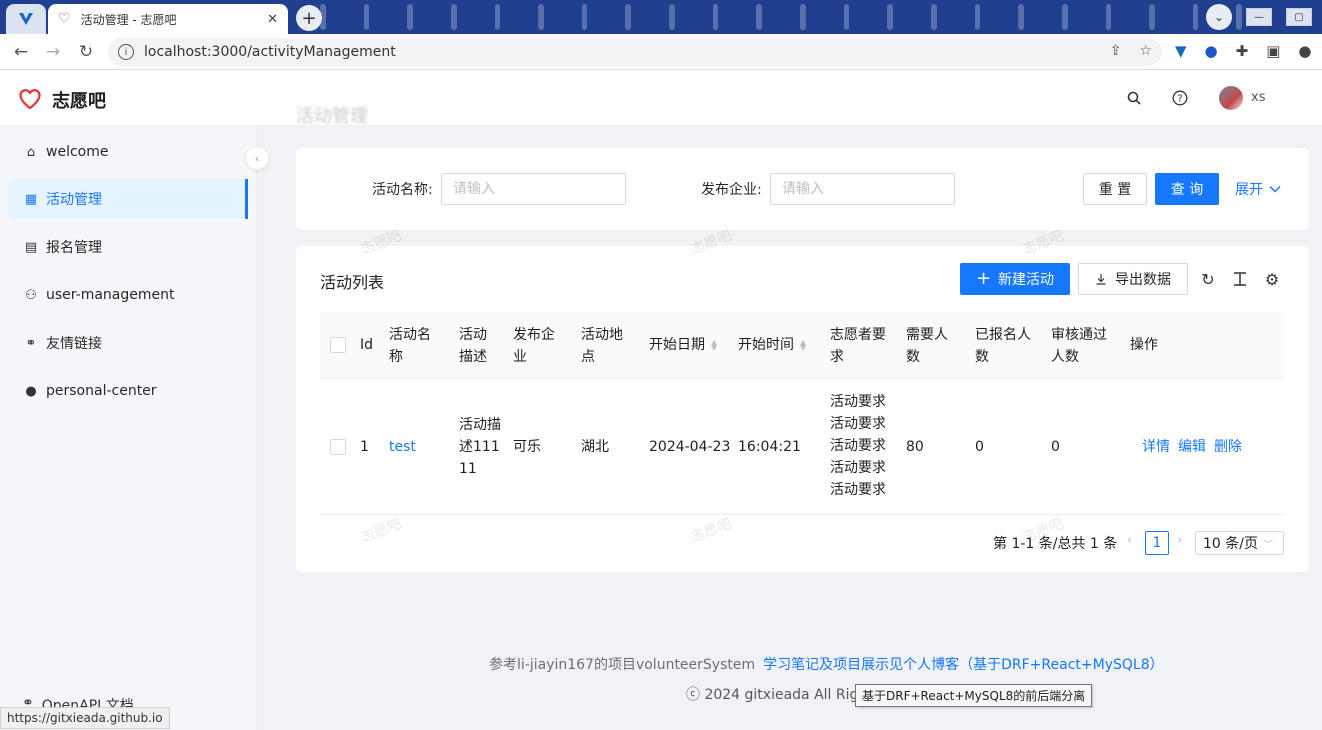  Describe the element at coordinates (790, 543) in the screenshot. I see `pagination: 第 1-1 条/总共 1 条 ‹ 1 › 10 条/页 ﹀` at that location.